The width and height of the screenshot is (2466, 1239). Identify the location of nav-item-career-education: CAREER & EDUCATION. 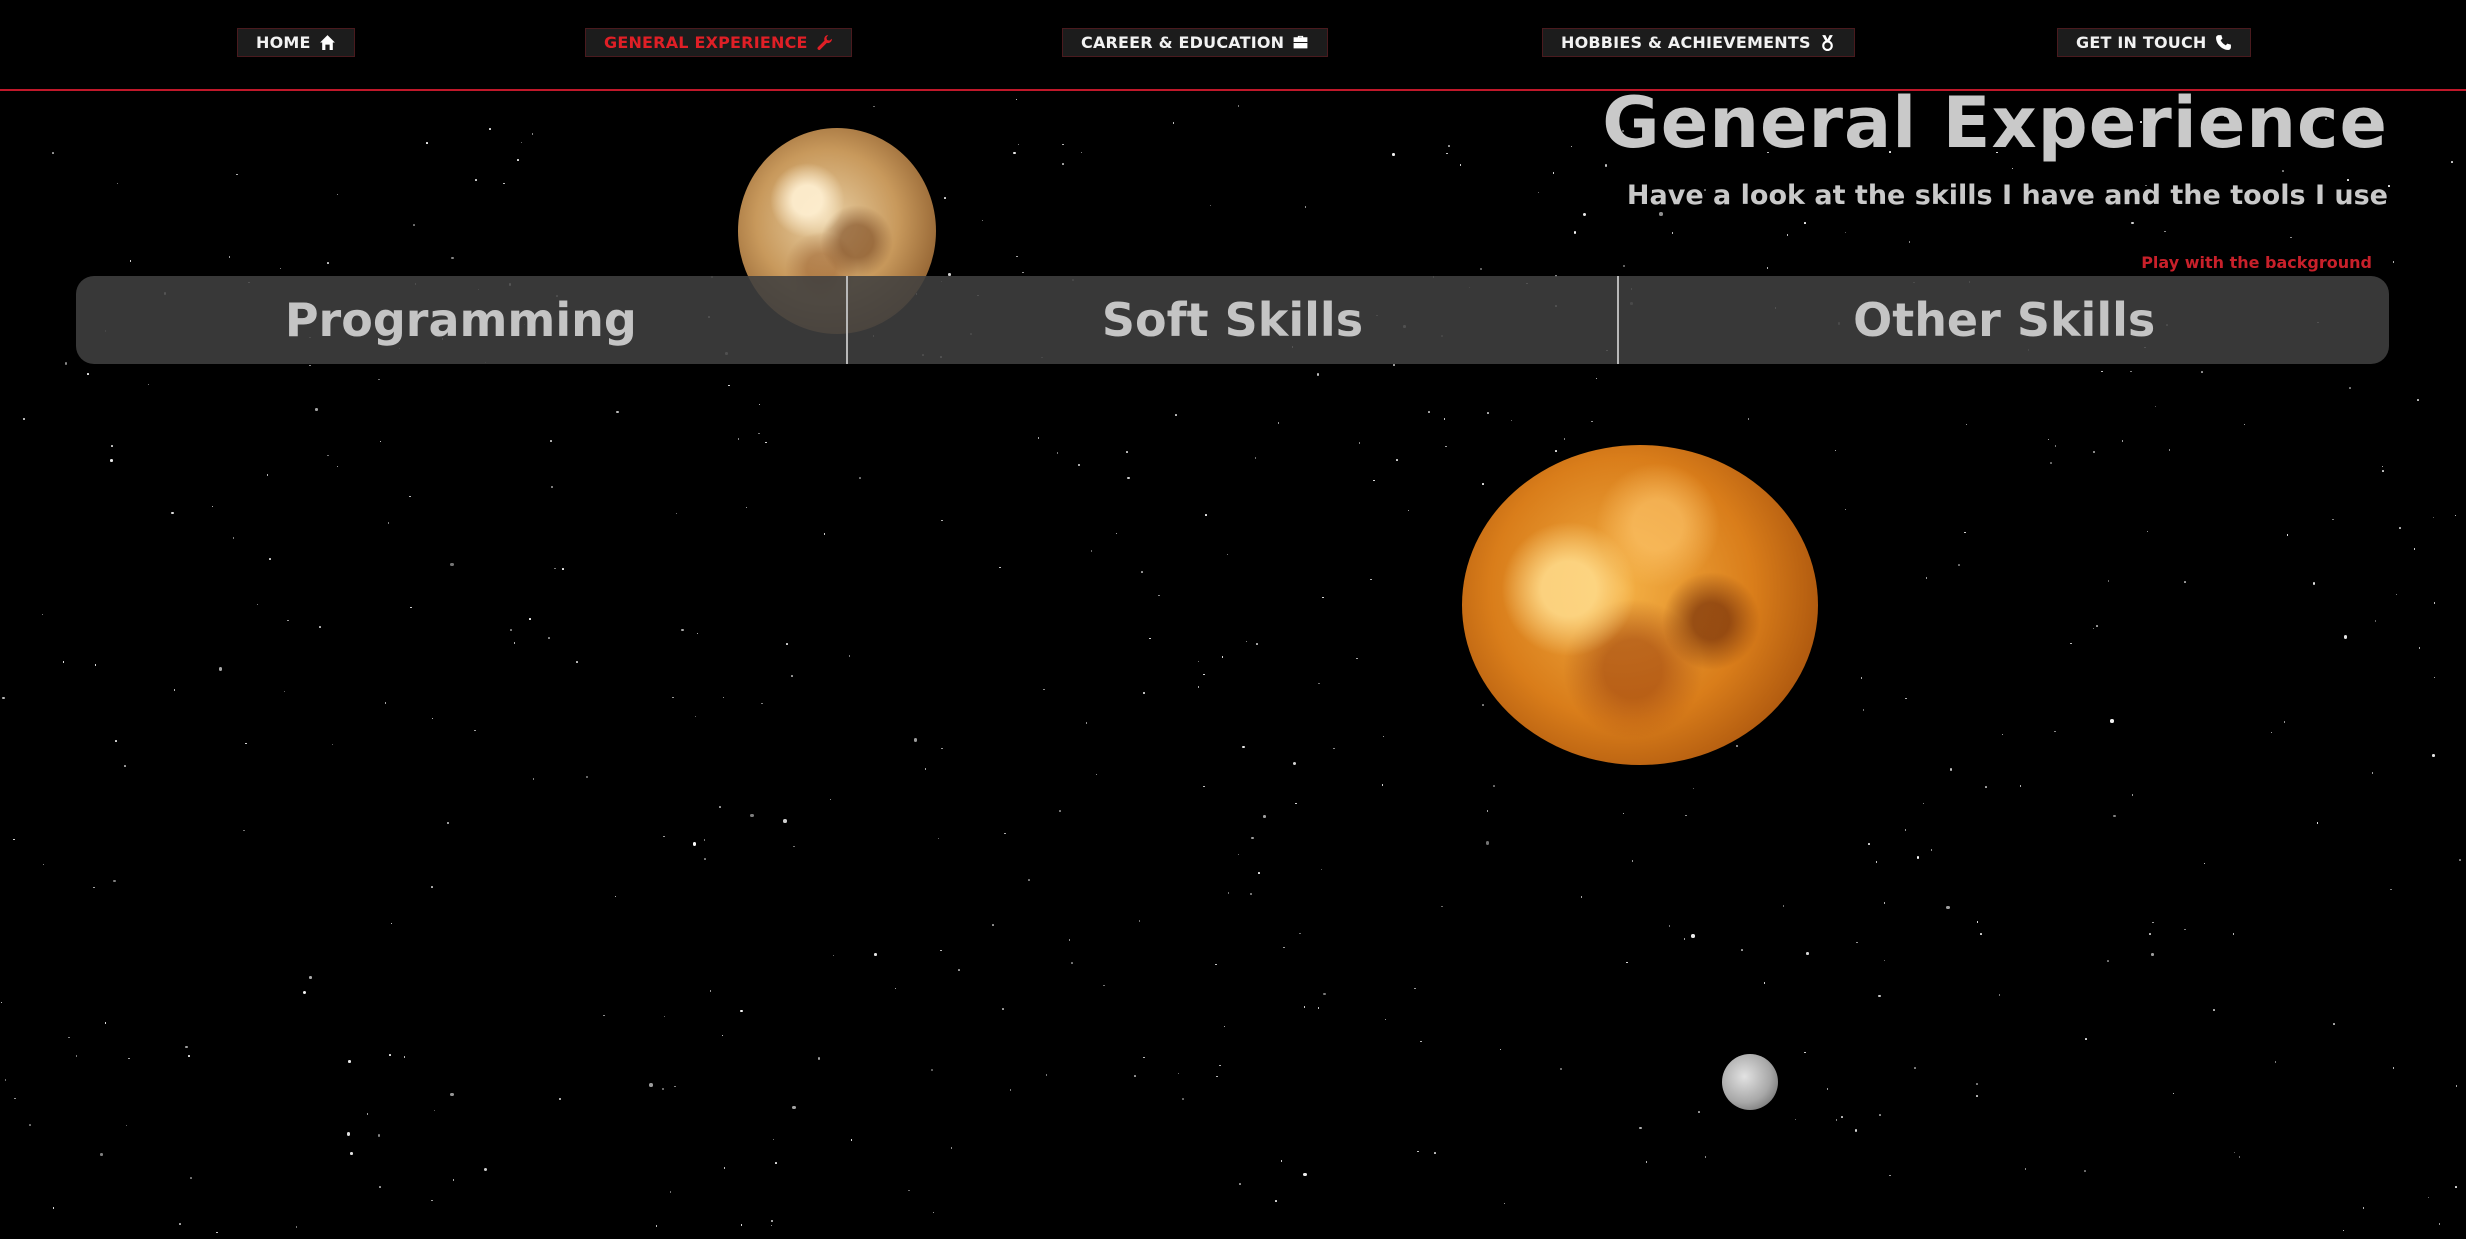
(1195, 42).